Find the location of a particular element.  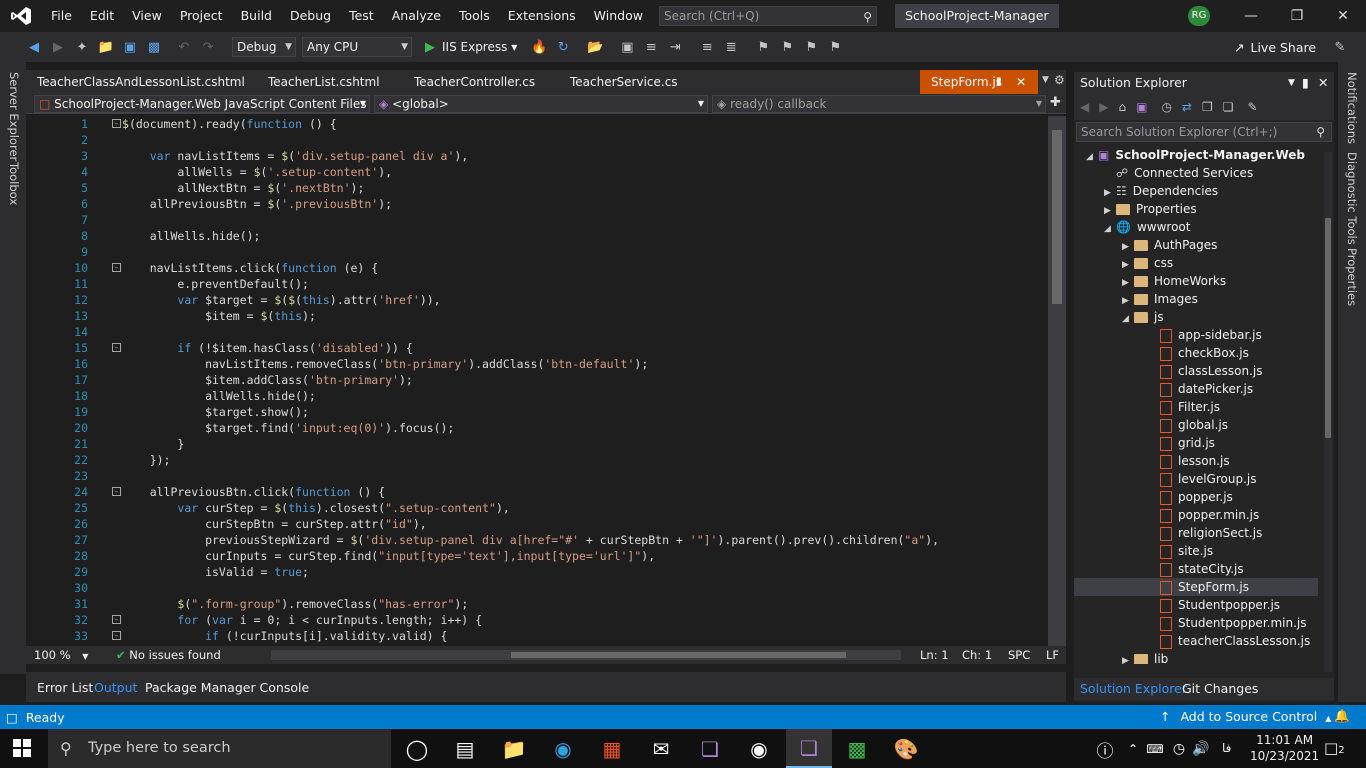

tab-stepform-js: StepForm.js ▮ ✕ is located at coordinates (979, 82).